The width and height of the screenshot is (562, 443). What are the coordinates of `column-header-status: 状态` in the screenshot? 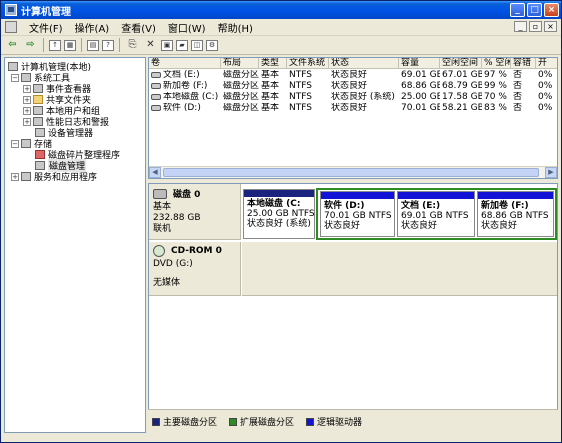 It's located at (364, 63).